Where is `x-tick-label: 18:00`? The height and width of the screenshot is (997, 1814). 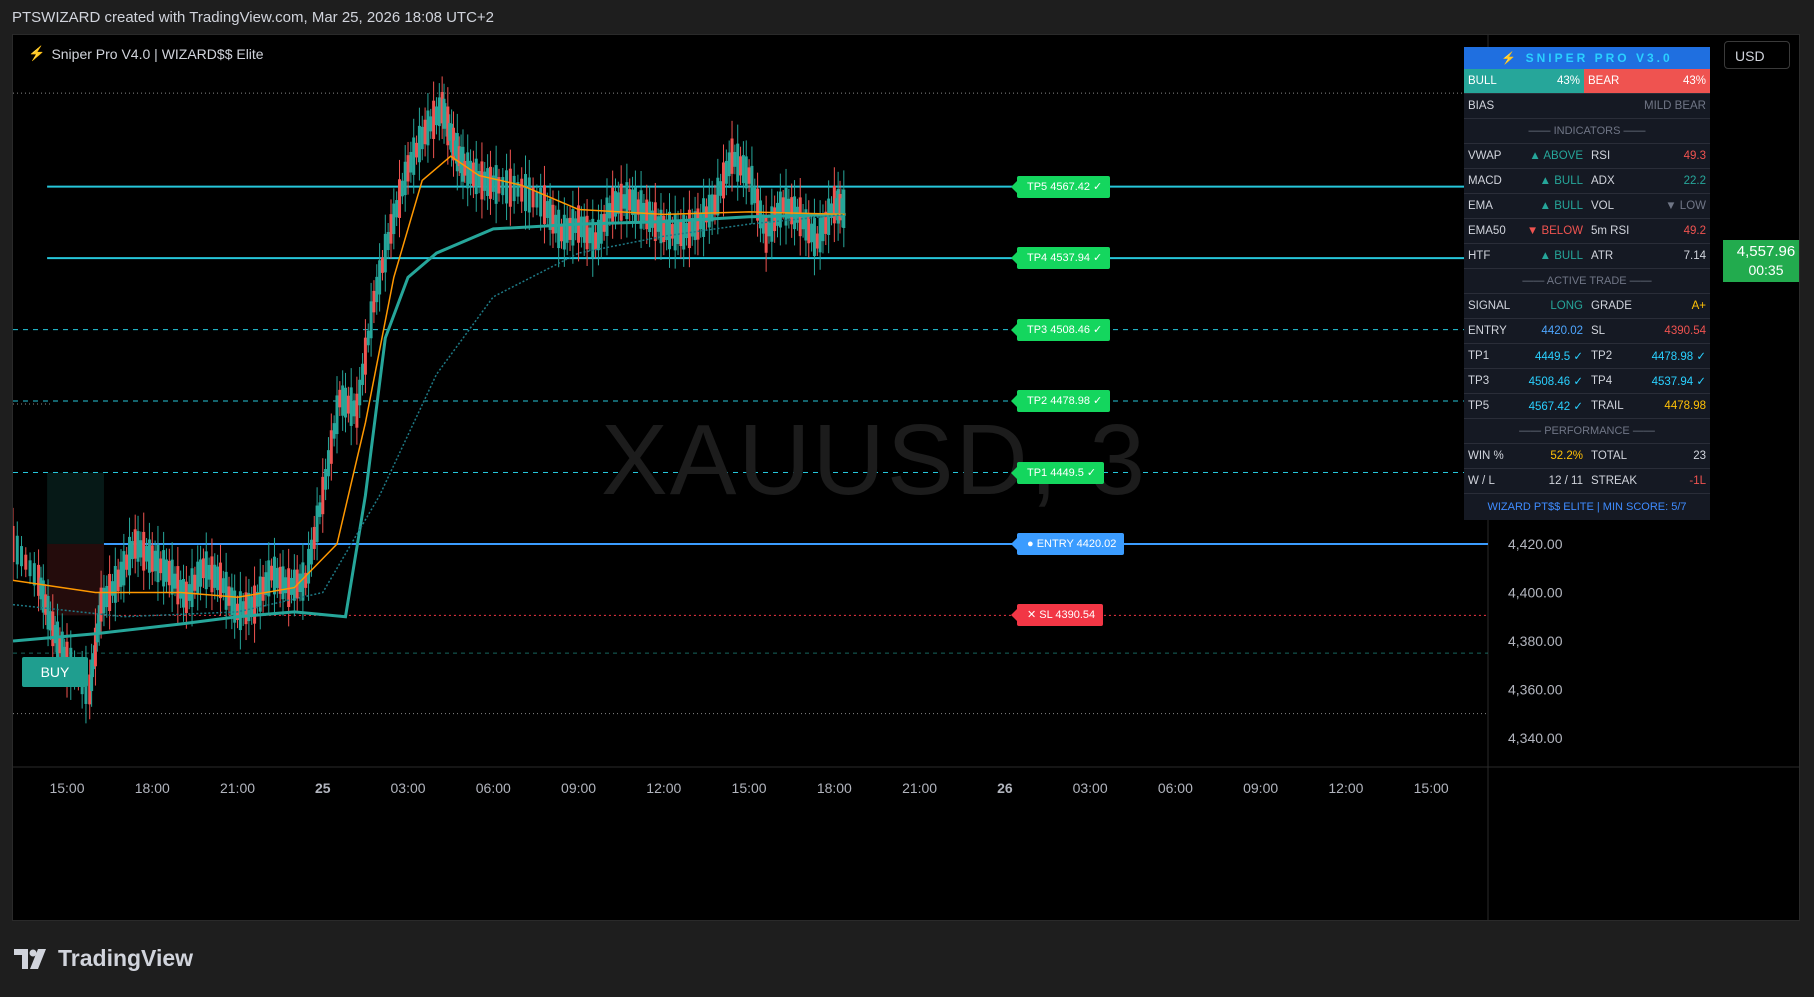 x-tick-label: 18:00 is located at coordinates (834, 788).